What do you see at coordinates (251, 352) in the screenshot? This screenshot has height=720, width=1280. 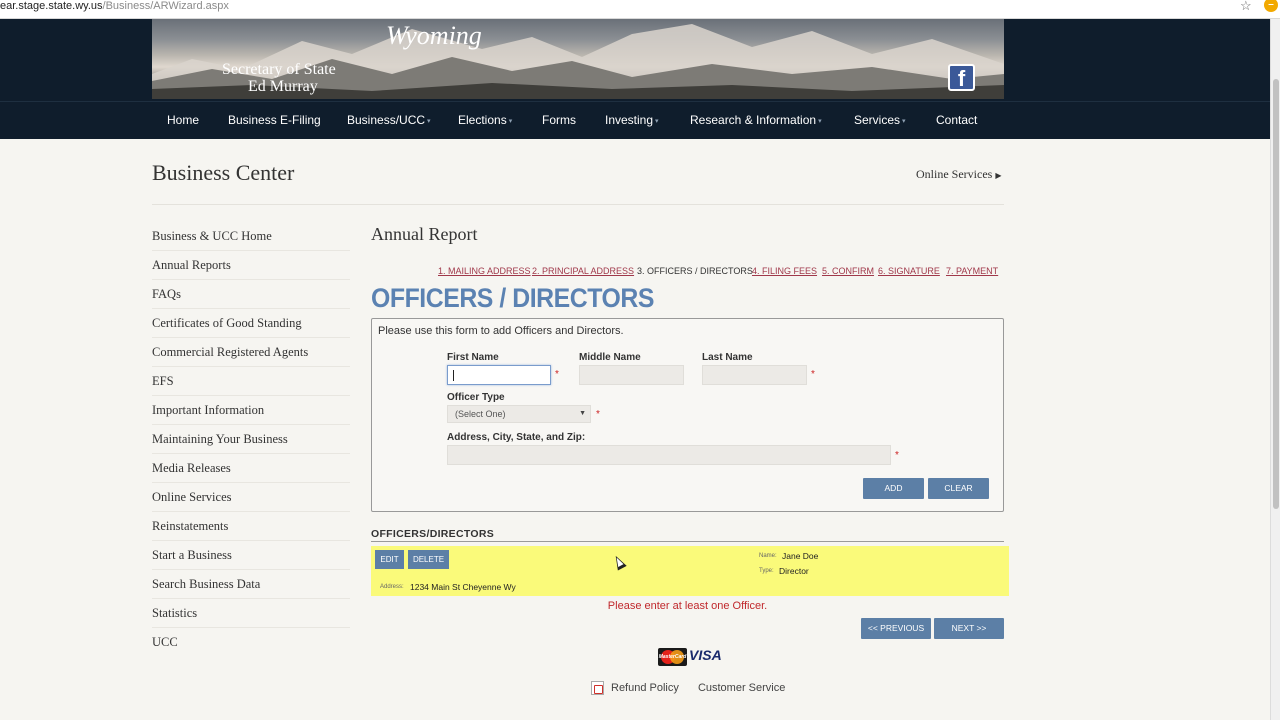 I see `sidebar-item-registered-agents: Commercial Registered Agents` at bounding box center [251, 352].